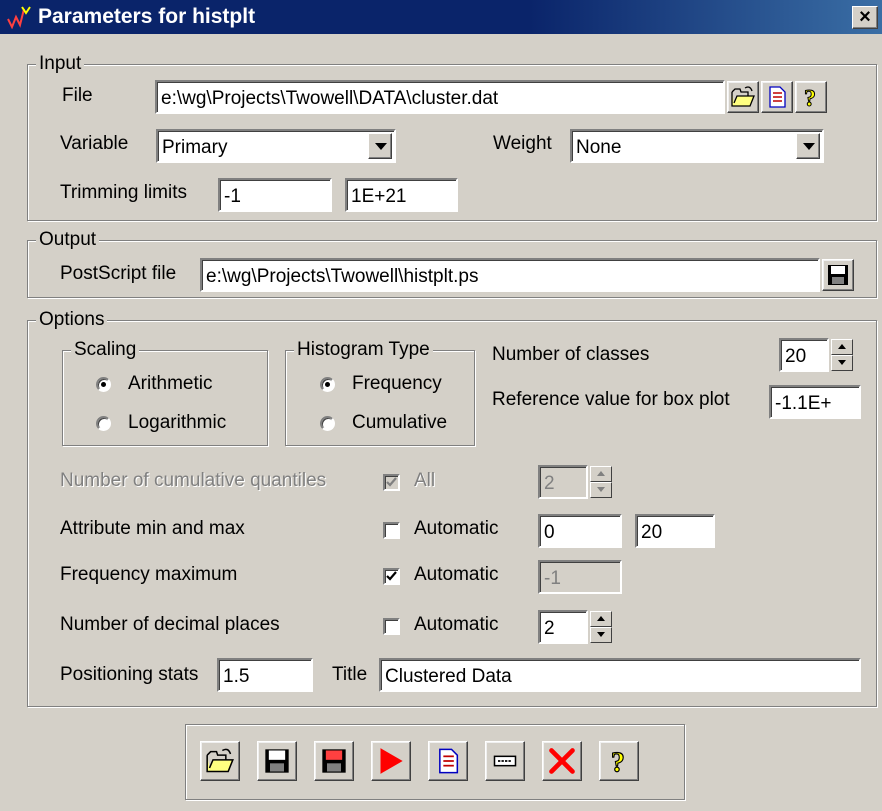 This screenshot has width=882, height=811. I want to click on decimals-spinner, so click(601, 627).